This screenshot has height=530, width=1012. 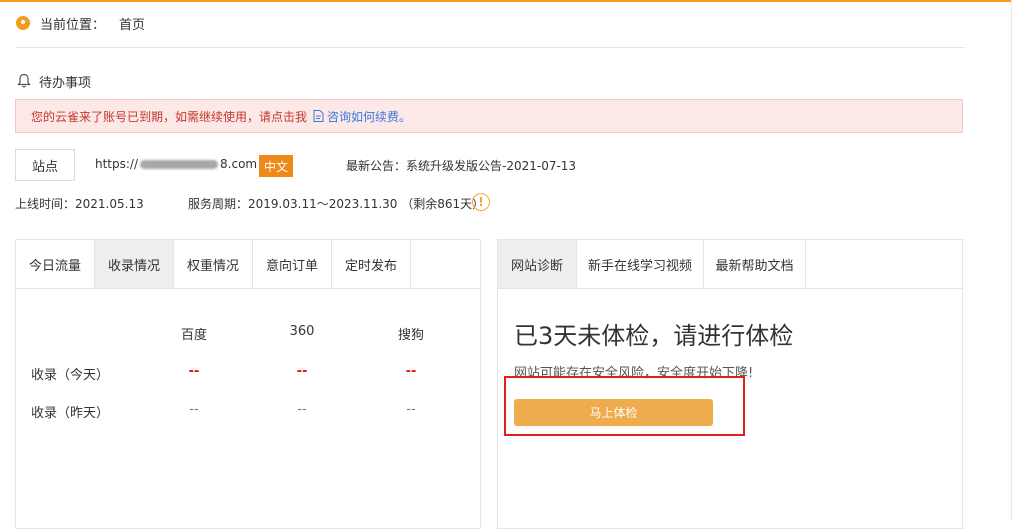 I want to click on alert-message: 您的云雀来了账号已到期，如需继续使用，请点击我, so click(x=169, y=116).